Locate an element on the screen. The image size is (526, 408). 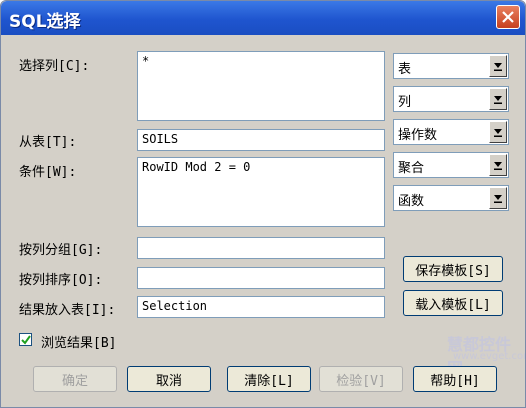
condition-label: 条件[W]: is located at coordinates (48, 172).